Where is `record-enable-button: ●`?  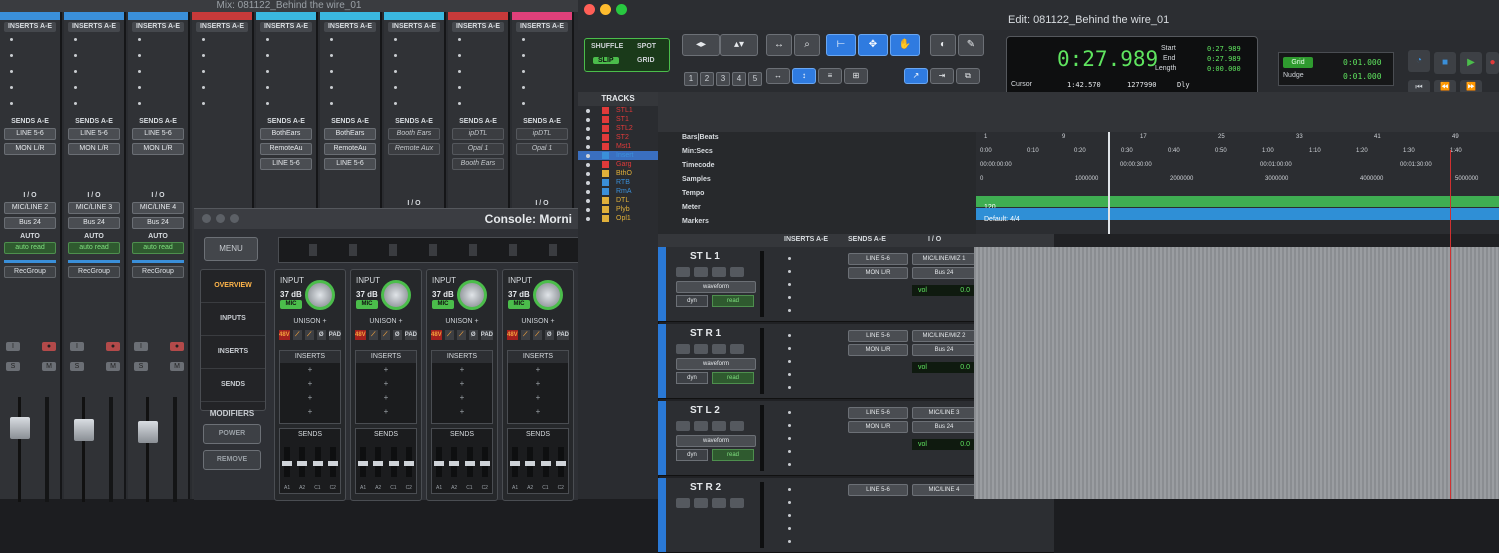 record-enable-button: ● is located at coordinates (113, 346).